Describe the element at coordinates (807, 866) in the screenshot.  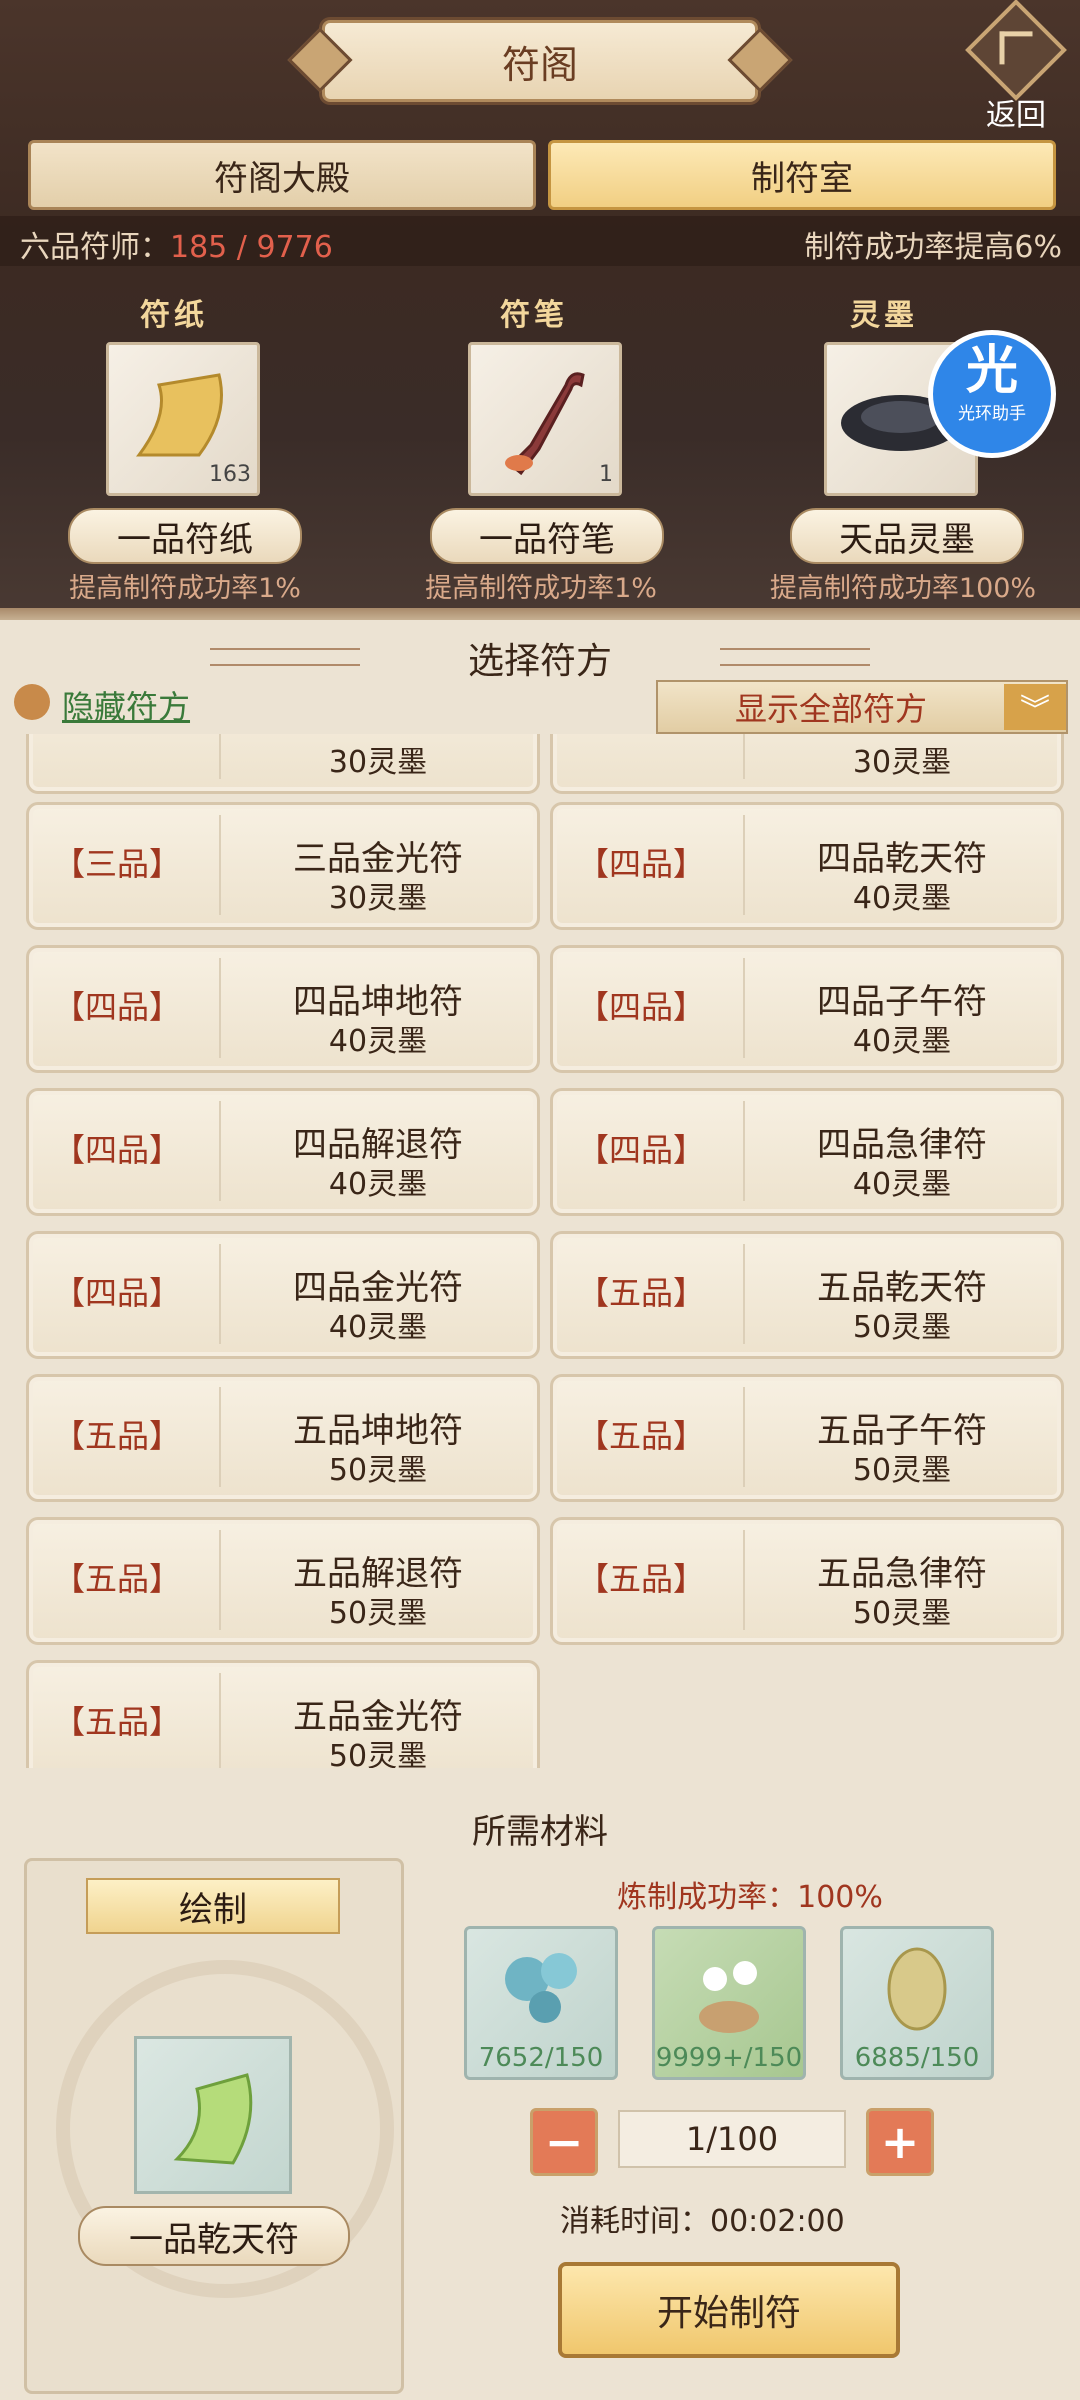
I see `recipe-card: 【四品】 四品乾天符 40灵墨` at that location.